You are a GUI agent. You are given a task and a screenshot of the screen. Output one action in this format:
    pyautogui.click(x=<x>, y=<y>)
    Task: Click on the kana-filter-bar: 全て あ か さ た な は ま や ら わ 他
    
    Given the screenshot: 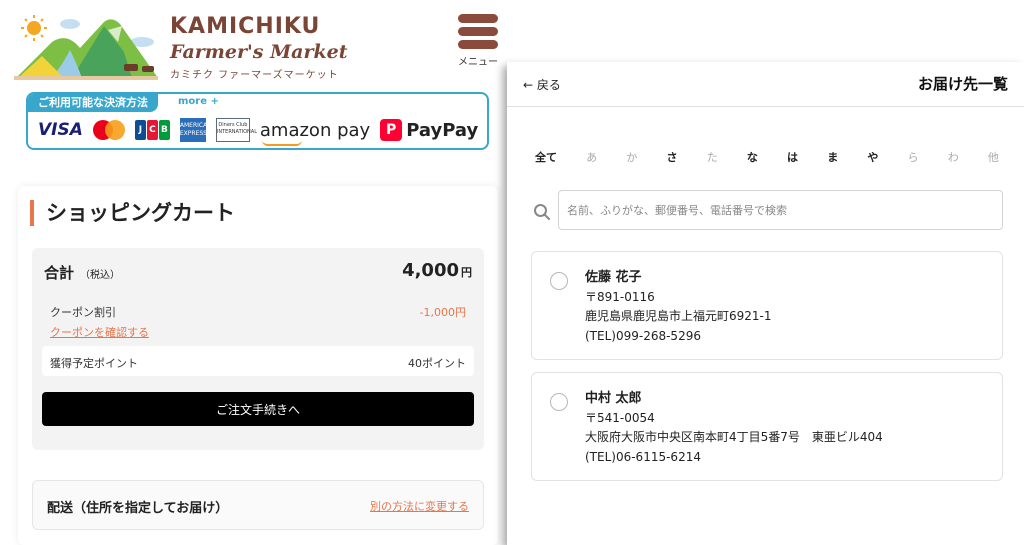 What is the action you would take?
    pyautogui.click(x=767, y=157)
    